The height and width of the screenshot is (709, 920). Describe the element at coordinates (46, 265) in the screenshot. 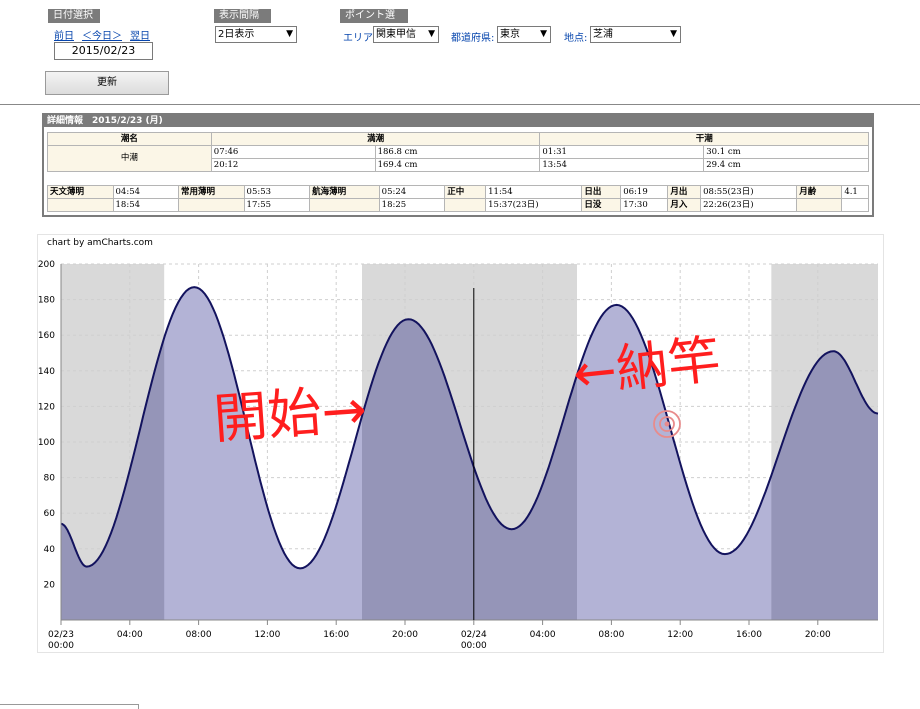

I see `y-tick-label: 200` at that location.